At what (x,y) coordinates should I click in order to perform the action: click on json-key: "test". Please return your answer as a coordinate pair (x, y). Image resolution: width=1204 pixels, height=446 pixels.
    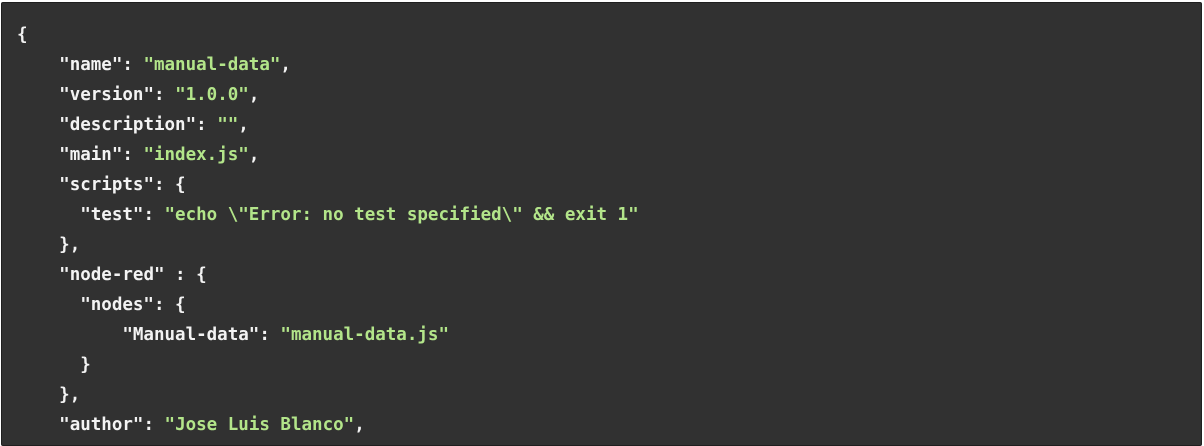
    Looking at the image, I should click on (112, 215).